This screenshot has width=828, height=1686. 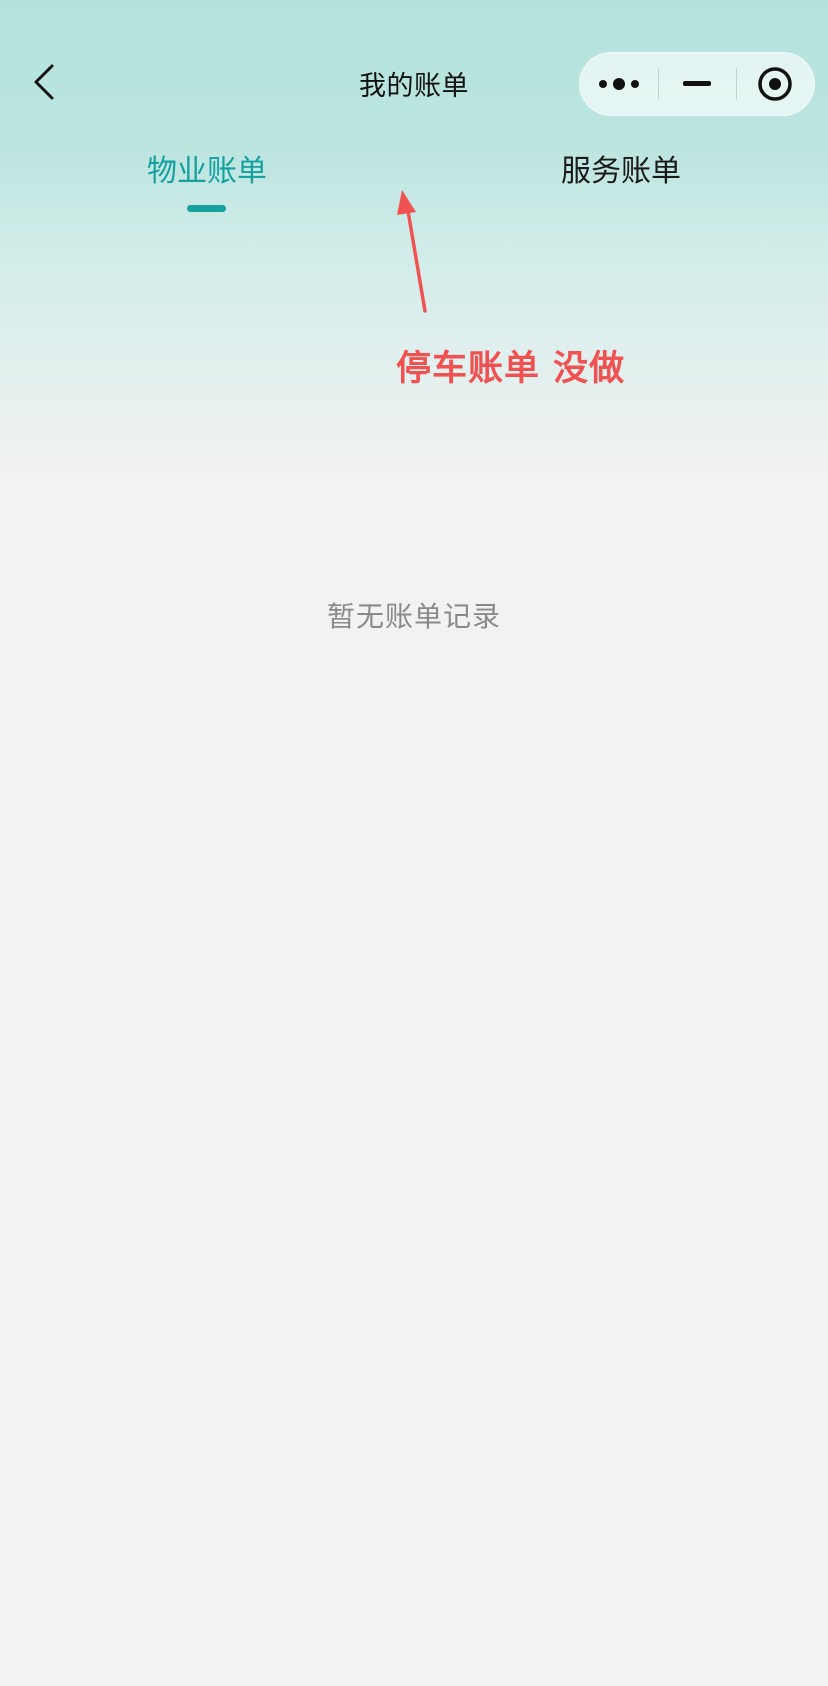 I want to click on minimize-button, so click(x=697, y=84).